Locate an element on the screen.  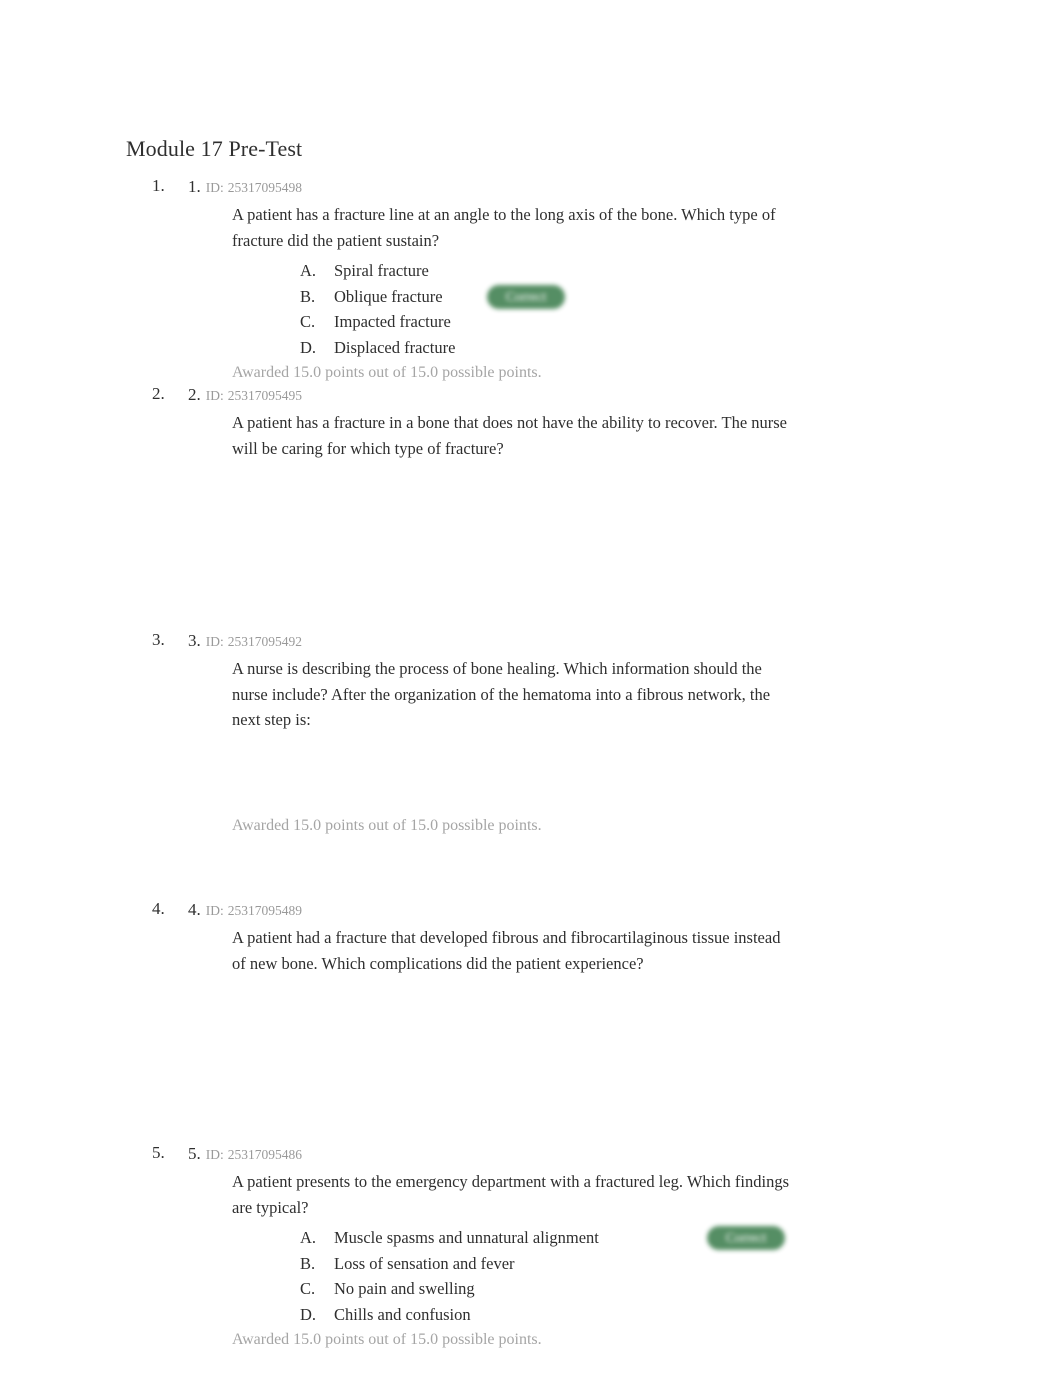
answer-option: C. No pain and swelling is located at coordinates (542, 1289).